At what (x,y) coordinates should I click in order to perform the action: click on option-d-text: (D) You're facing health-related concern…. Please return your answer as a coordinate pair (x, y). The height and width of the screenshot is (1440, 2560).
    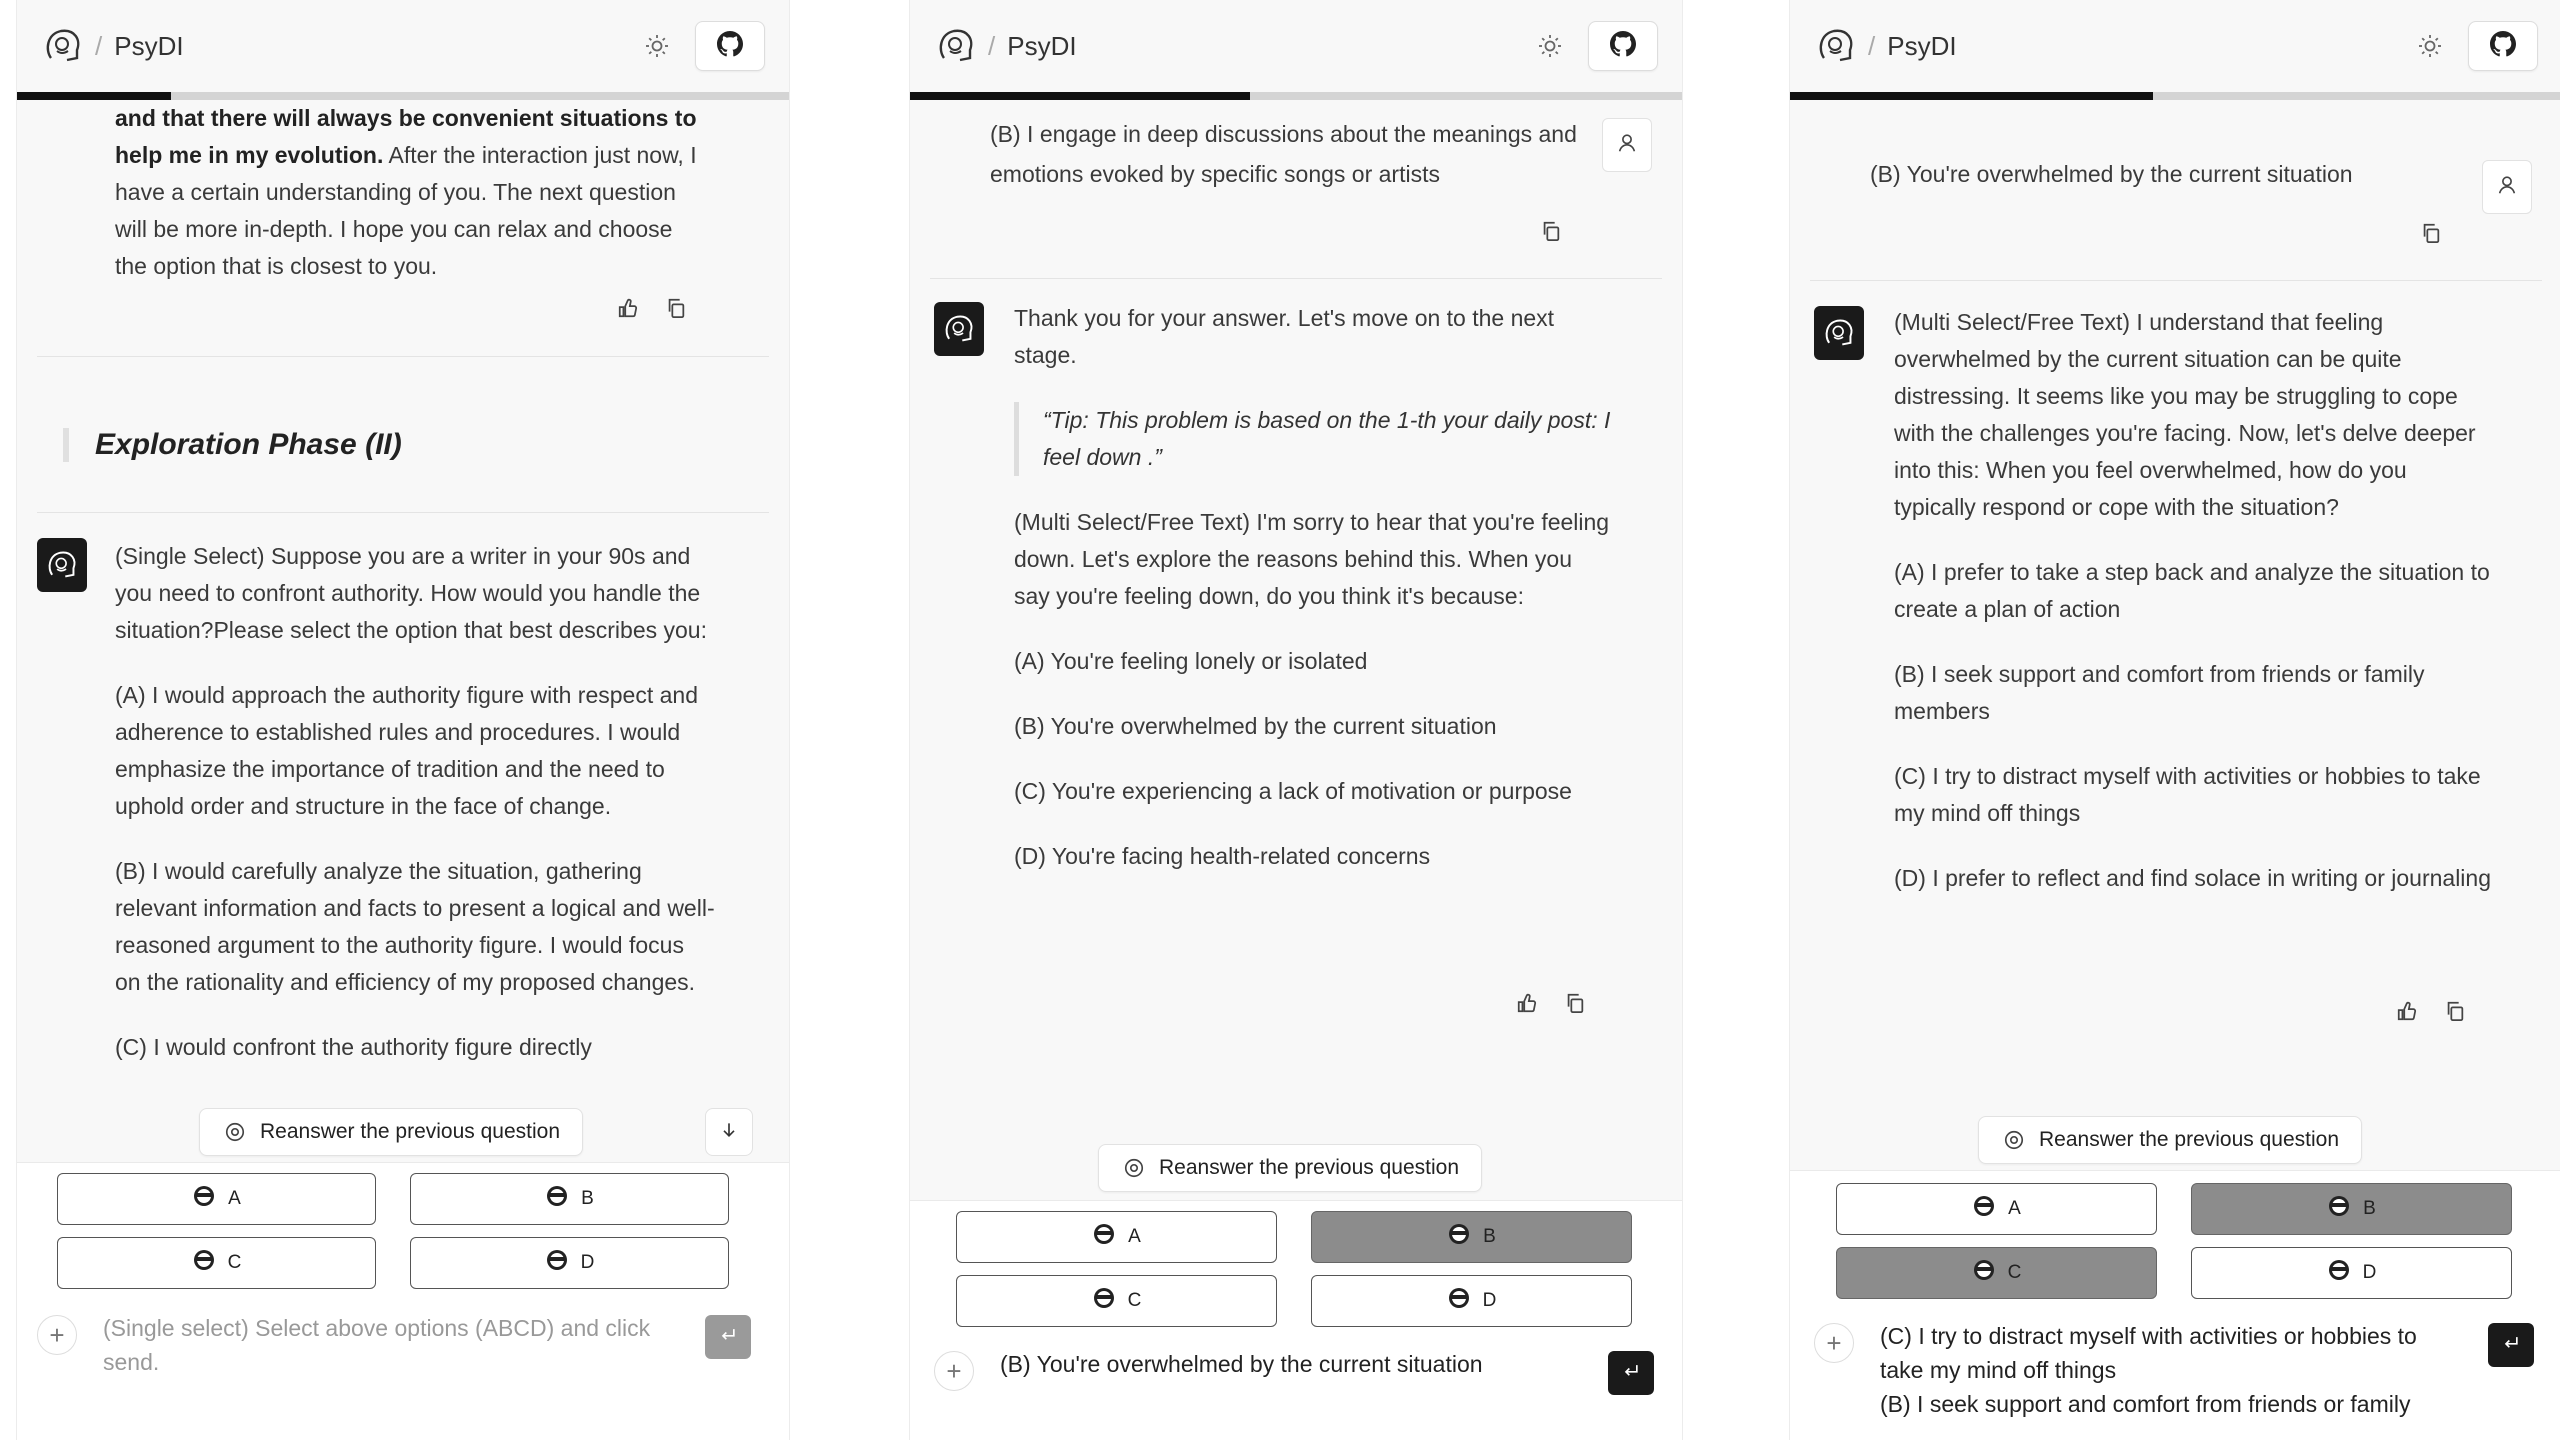
    Looking at the image, I should click on (1222, 856).